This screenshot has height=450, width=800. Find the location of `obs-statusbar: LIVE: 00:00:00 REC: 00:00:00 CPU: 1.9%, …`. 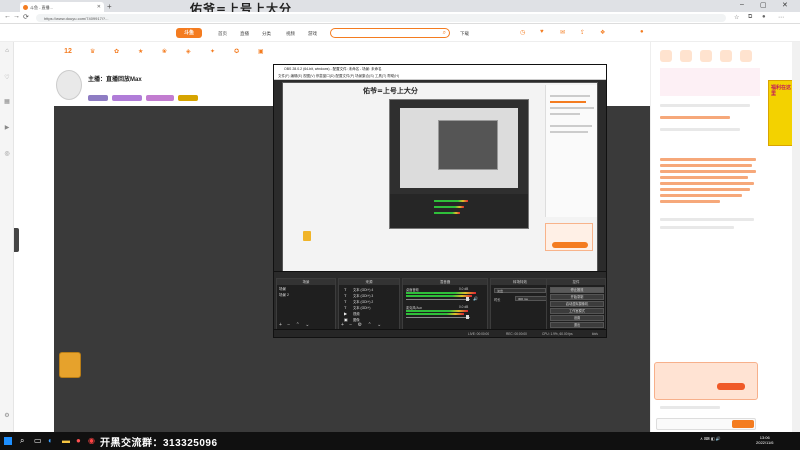

obs-statusbar: LIVE: 00:00:00 REC: 00:00:00 CPU: 1.9%, … is located at coordinates (440, 333).